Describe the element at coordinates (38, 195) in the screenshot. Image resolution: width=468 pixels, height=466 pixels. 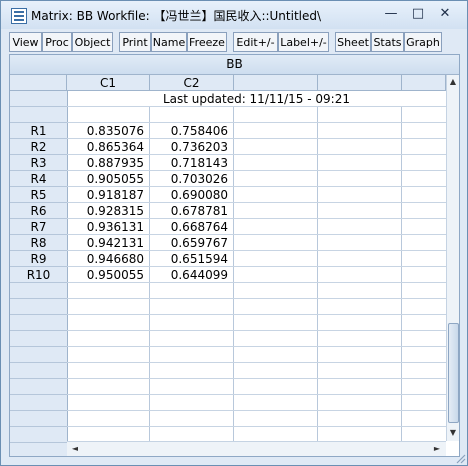
I see `row-header: R5` at that location.